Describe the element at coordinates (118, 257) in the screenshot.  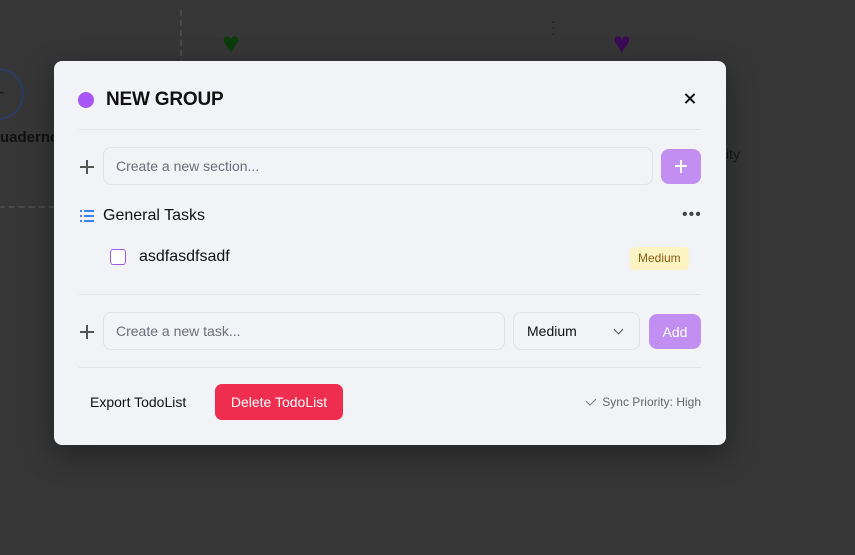
I see `task-checkbox` at that location.